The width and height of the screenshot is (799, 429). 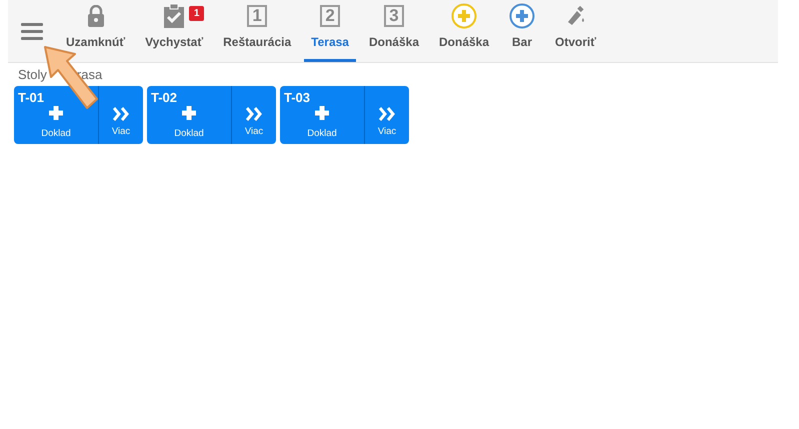 What do you see at coordinates (32, 31) in the screenshot?
I see `menu-icon` at bounding box center [32, 31].